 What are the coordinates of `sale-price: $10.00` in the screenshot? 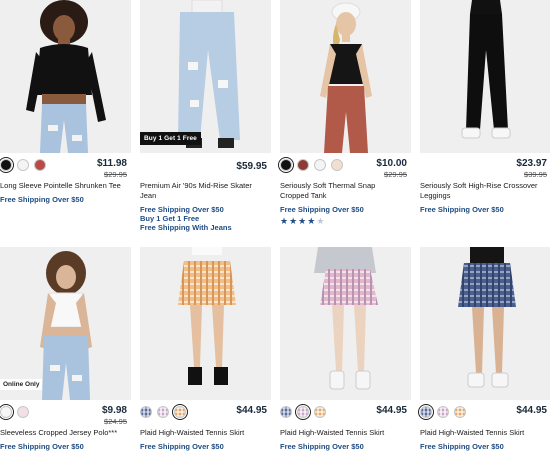 It's located at (391, 163).